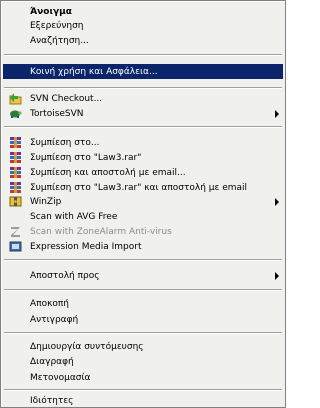  What do you see at coordinates (54, 319) in the screenshot?
I see `menu-item-label: Αντιγραφή` at bounding box center [54, 319].